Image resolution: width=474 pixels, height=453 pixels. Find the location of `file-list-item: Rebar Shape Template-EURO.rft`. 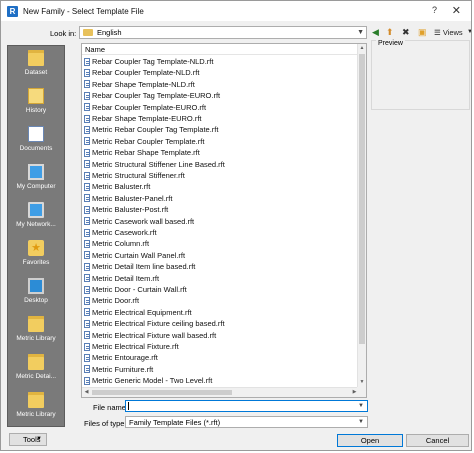

file-list-item: Rebar Shape Template-EURO.rft is located at coordinates (143, 118).